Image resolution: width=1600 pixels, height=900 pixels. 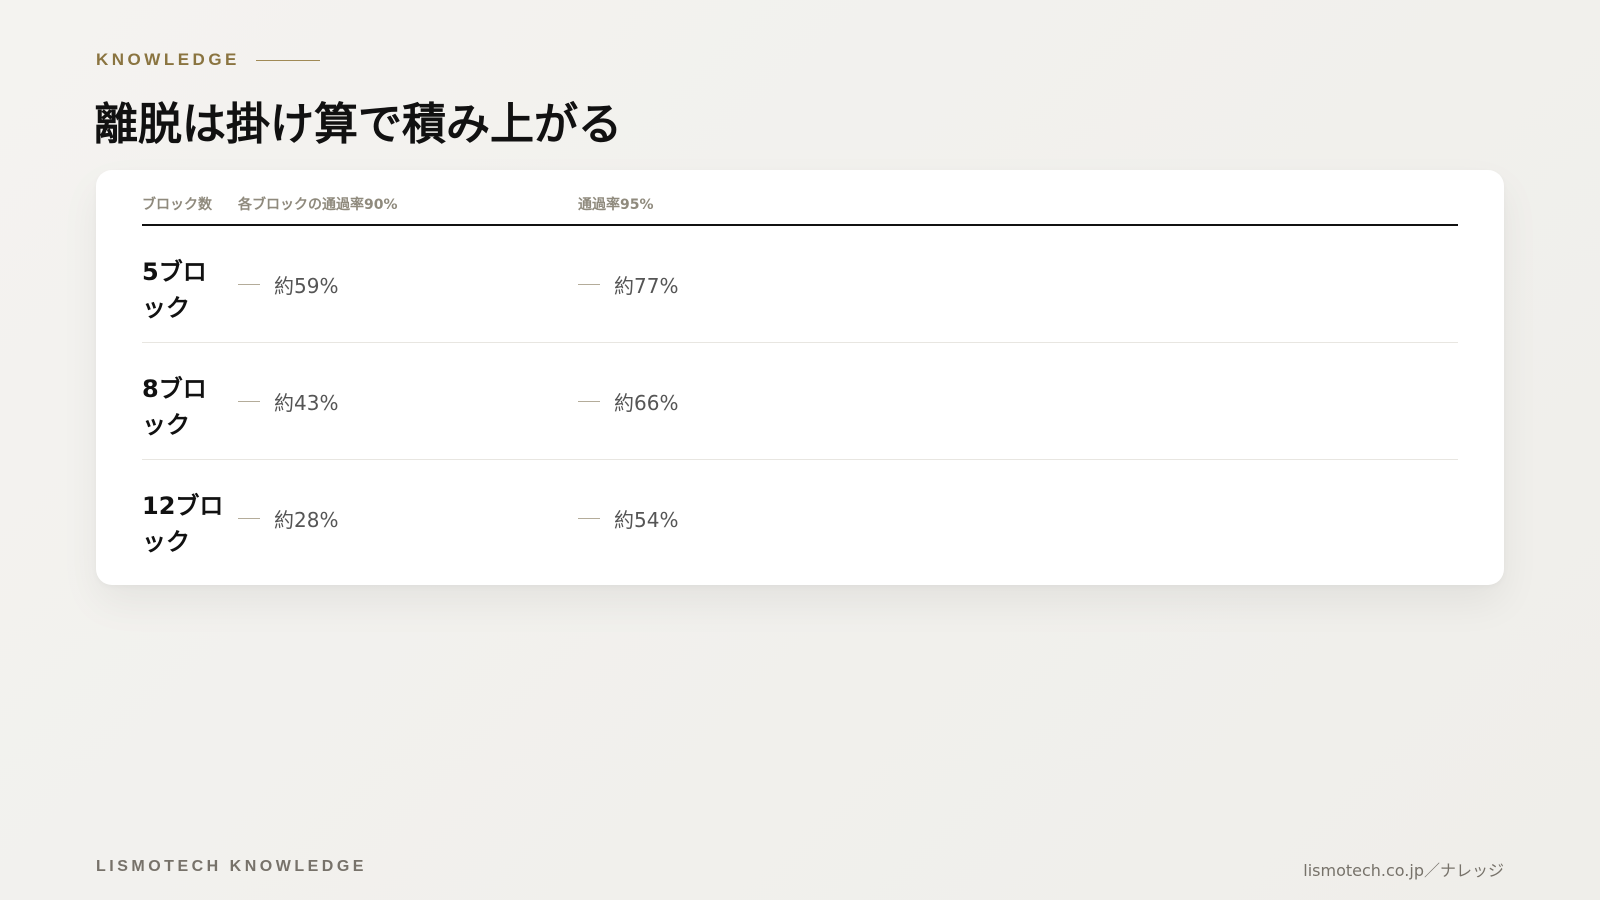 I want to click on cell-rate-95: 約54%, so click(x=628, y=518).